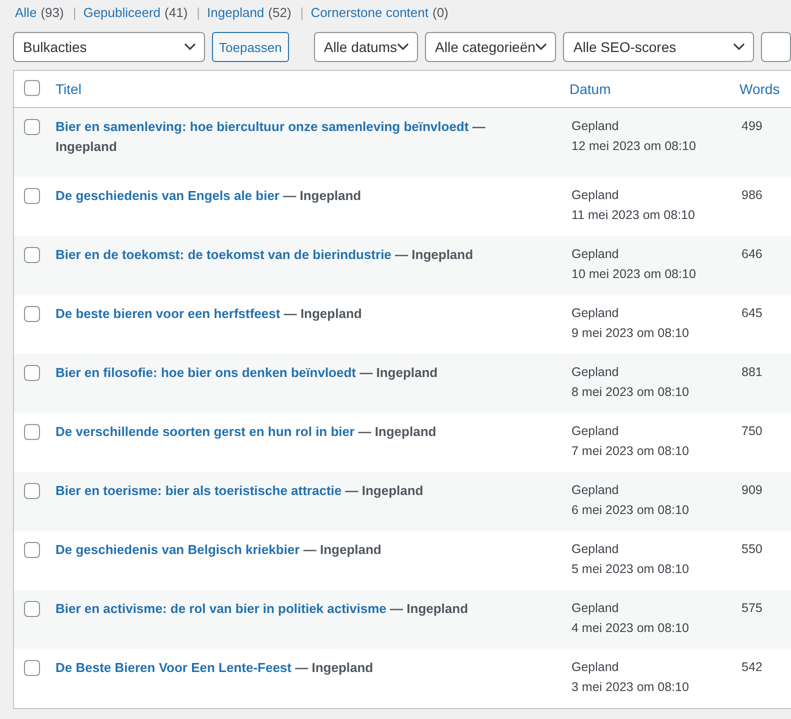 This screenshot has height=719, width=791. I want to click on post-date: 12 mei 2023 om 08:10, so click(633, 146).